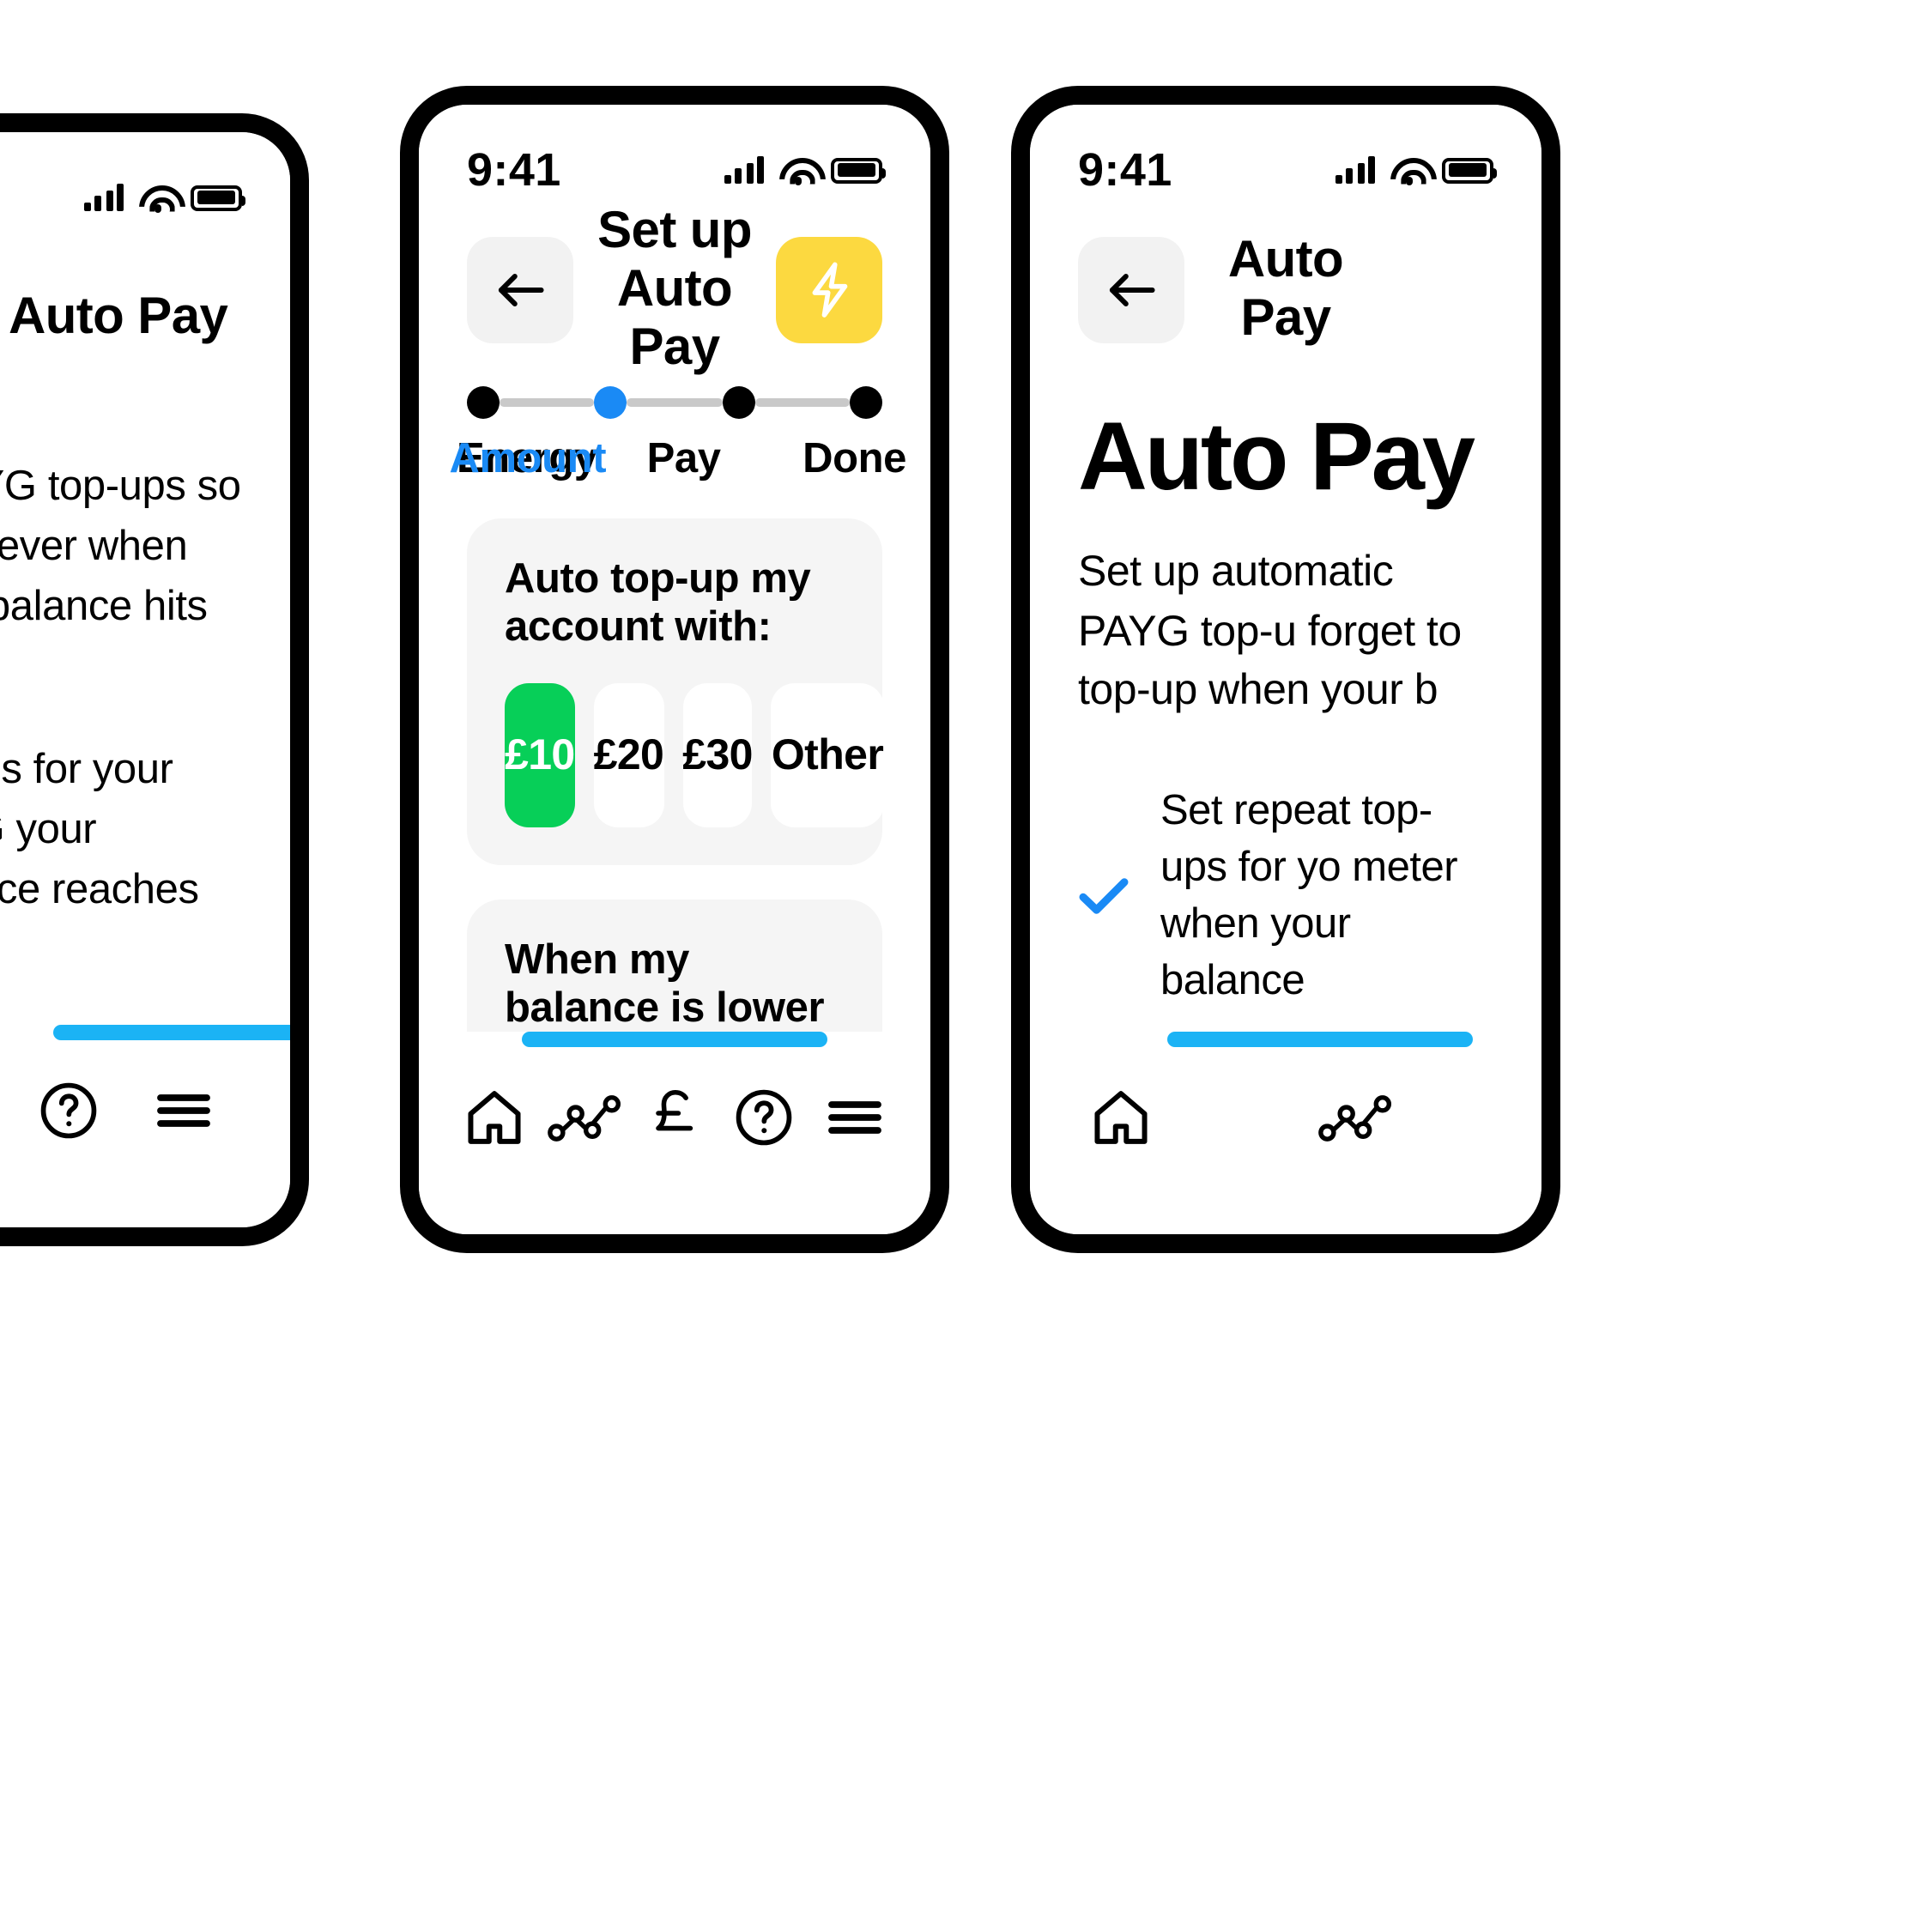 The width and height of the screenshot is (1932, 1932). I want to click on status-icons-right, so click(1417, 171).